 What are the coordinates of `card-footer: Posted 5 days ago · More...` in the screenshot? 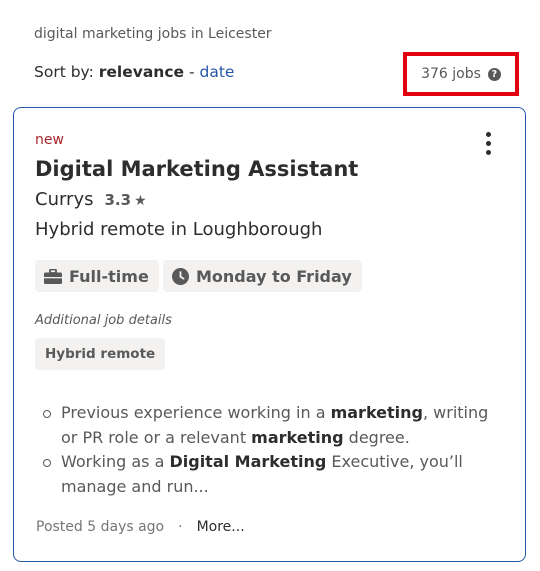 It's located at (140, 527).